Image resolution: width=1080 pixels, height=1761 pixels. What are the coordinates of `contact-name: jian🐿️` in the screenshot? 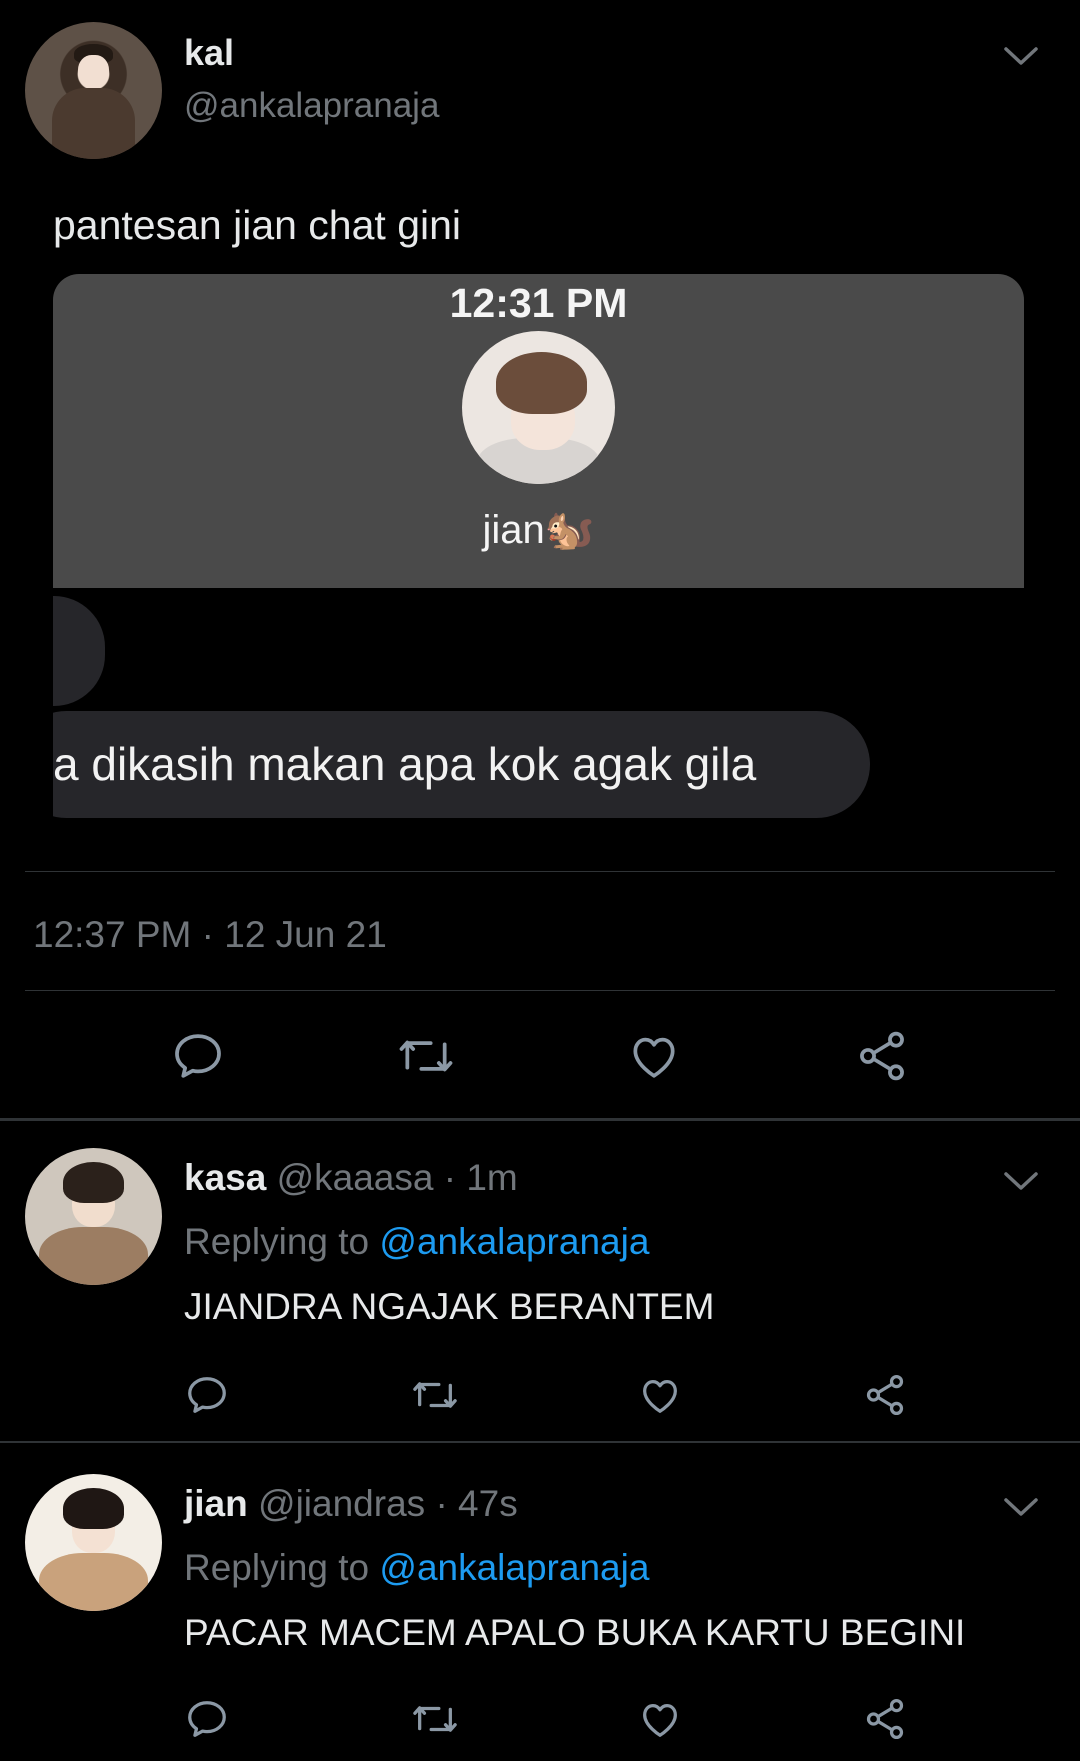 It's located at (538, 529).